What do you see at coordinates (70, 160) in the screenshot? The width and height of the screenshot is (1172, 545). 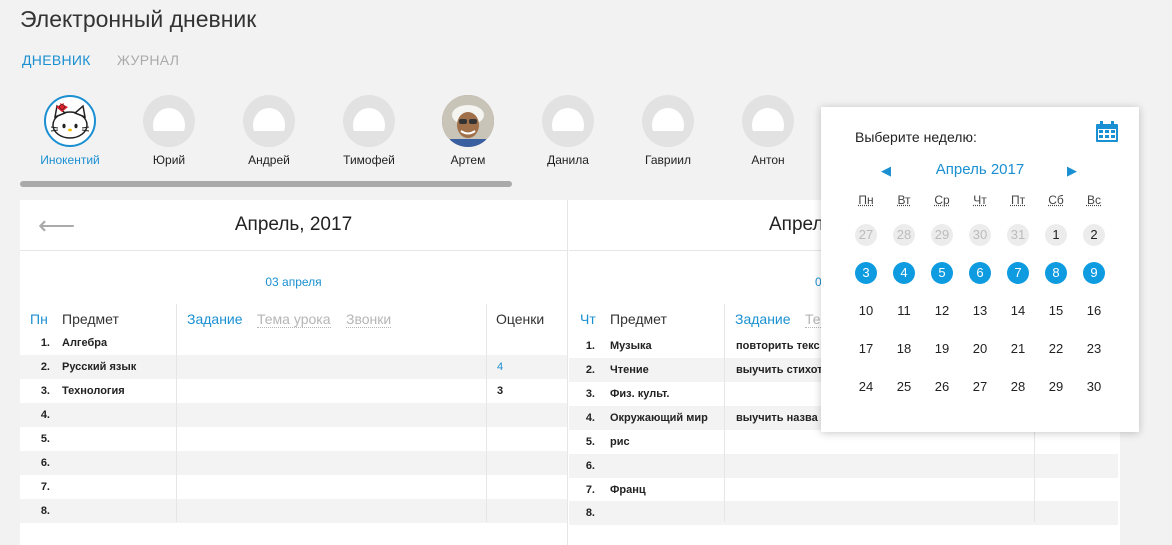 I see `student-name: Инокентий` at bounding box center [70, 160].